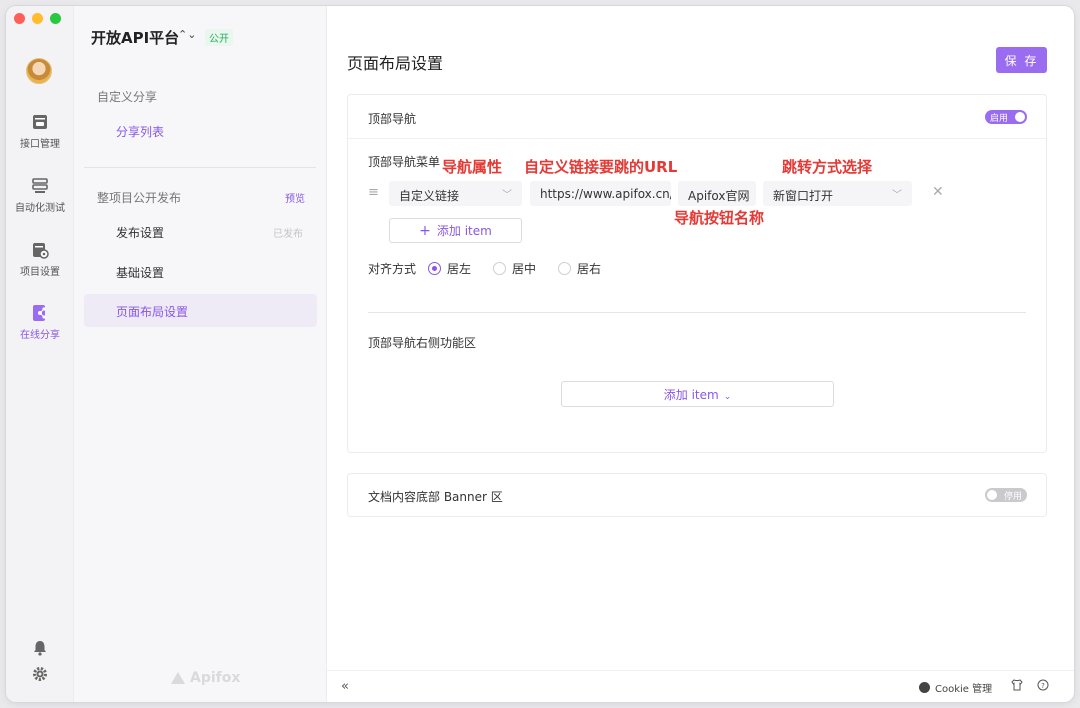  I want to click on cookie-icon, so click(924, 687).